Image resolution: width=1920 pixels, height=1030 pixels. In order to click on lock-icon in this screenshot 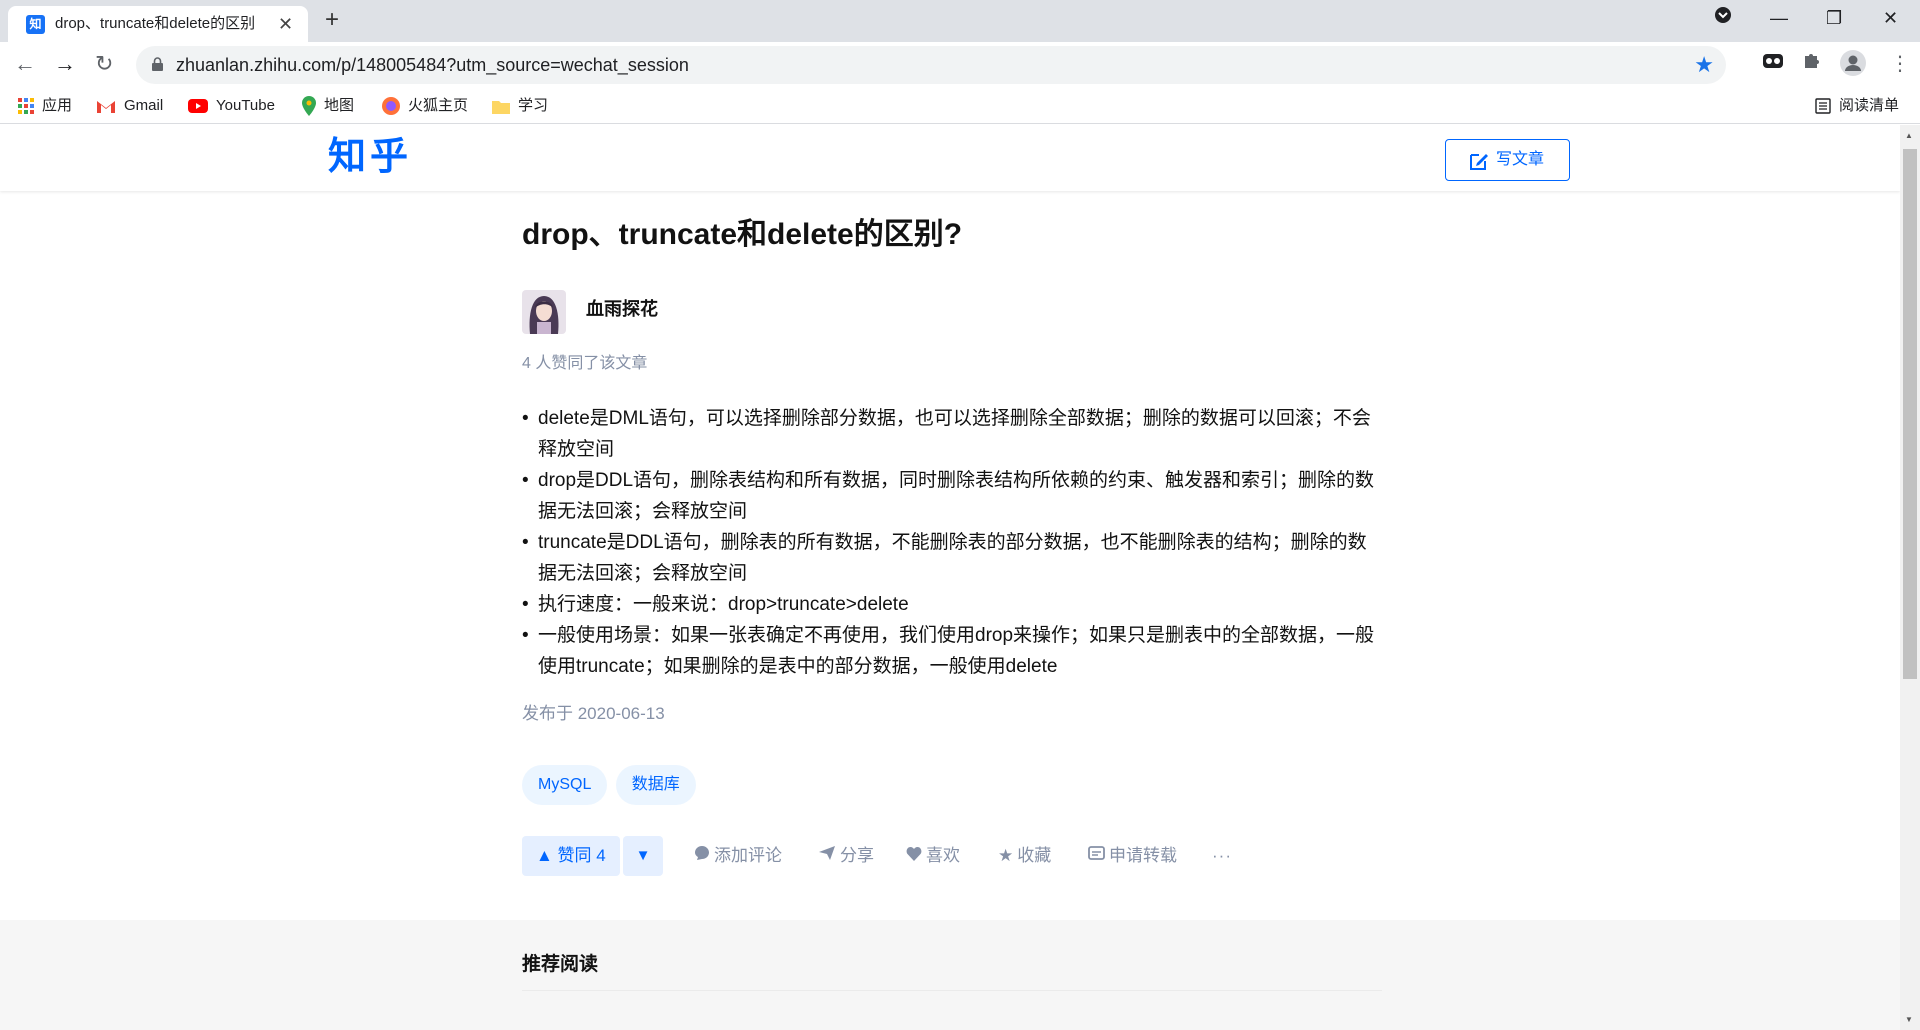, I will do `click(157, 64)`.